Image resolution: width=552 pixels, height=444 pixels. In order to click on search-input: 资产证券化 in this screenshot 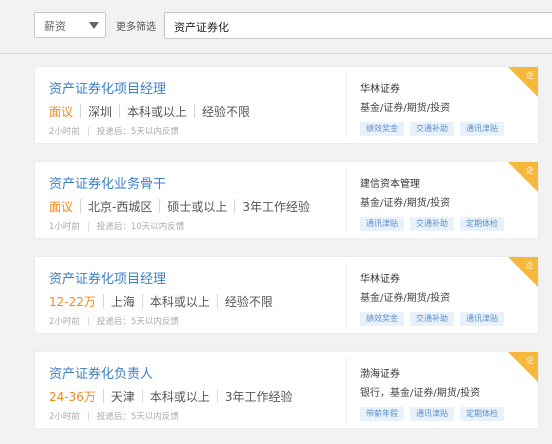, I will do `click(358, 25)`.